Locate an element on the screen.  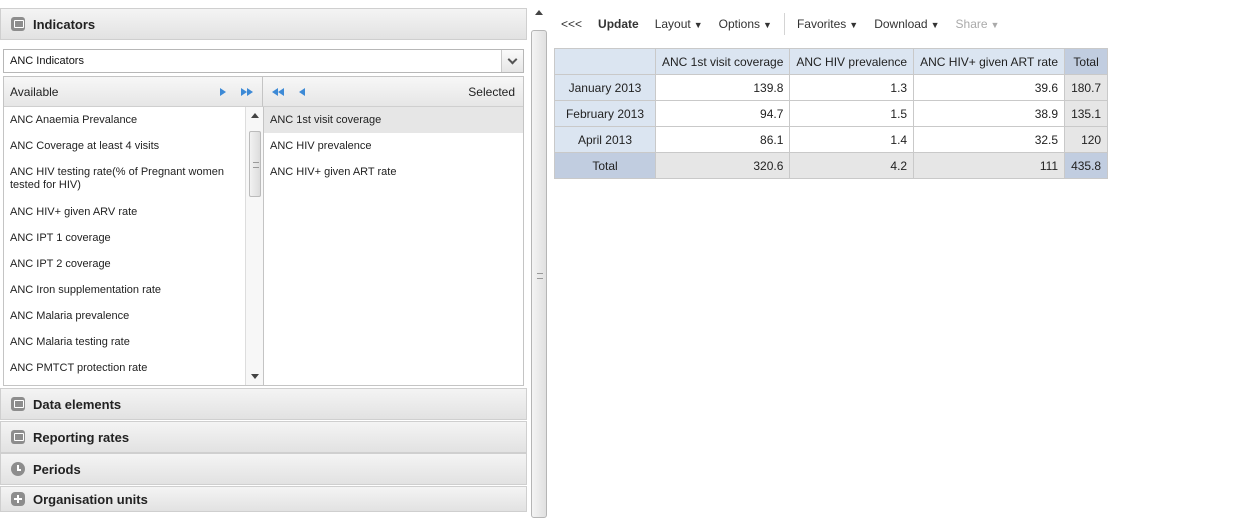
indicator-group-select: ANC Indicators is located at coordinates (263, 61).